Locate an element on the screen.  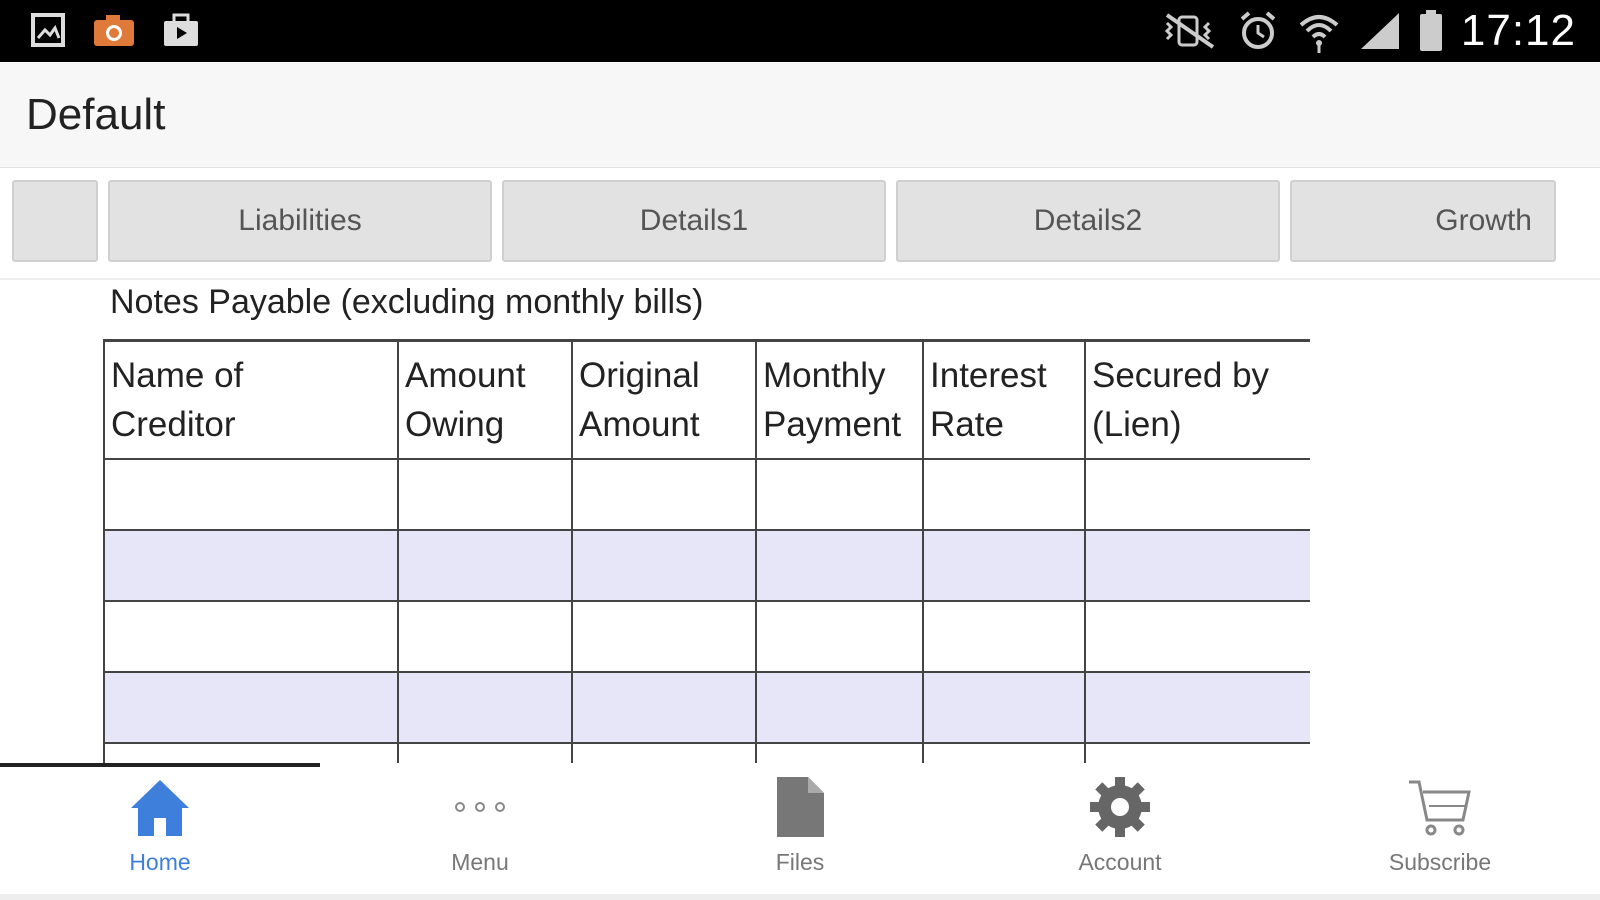
home-icon is located at coordinates (160, 808).